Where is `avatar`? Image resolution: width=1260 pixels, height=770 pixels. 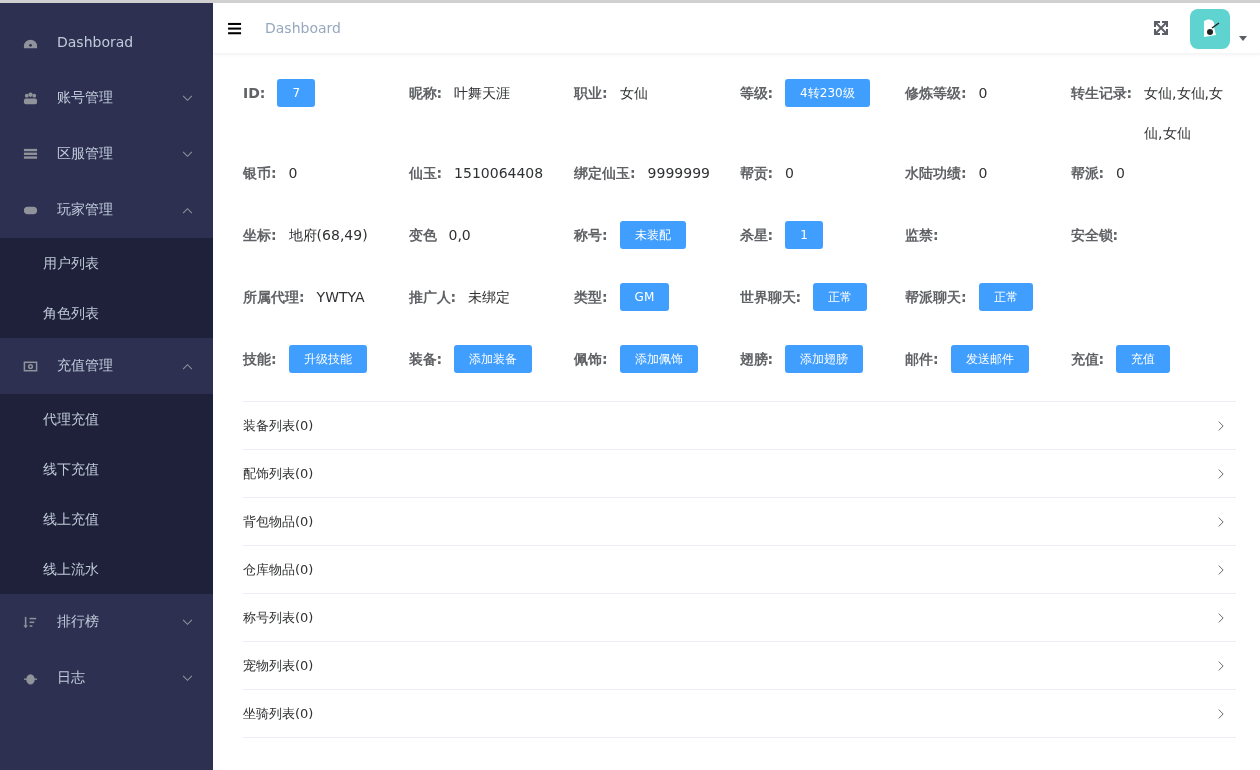
avatar is located at coordinates (1210, 29).